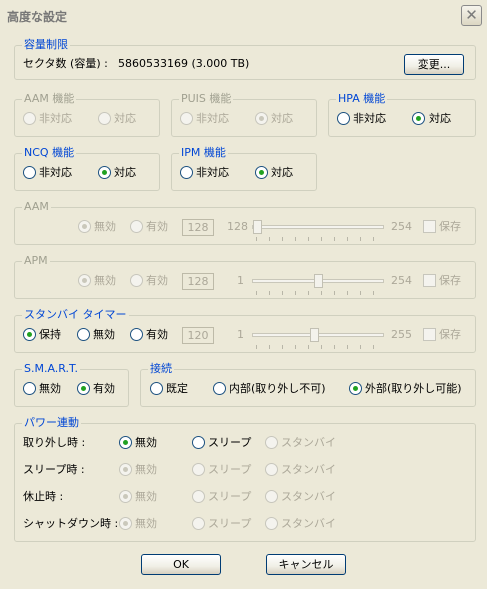 Image resolution: width=487 pixels, height=589 pixels. What do you see at coordinates (277, 389) in the screenshot?
I see `connection-internal-label: 内部(取り外し不可)` at bounding box center [277, 389].